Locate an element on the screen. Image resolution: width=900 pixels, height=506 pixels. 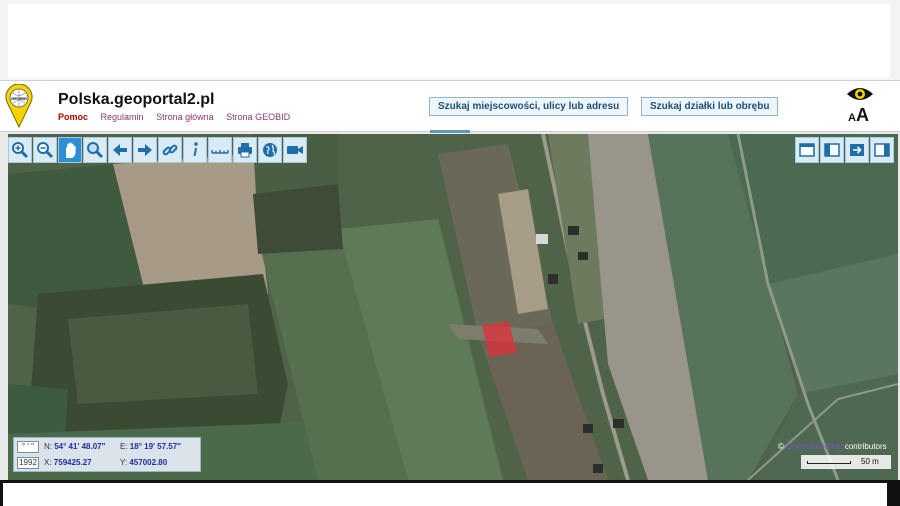
contributors-label: contributors is located at coordinates (865, 446).